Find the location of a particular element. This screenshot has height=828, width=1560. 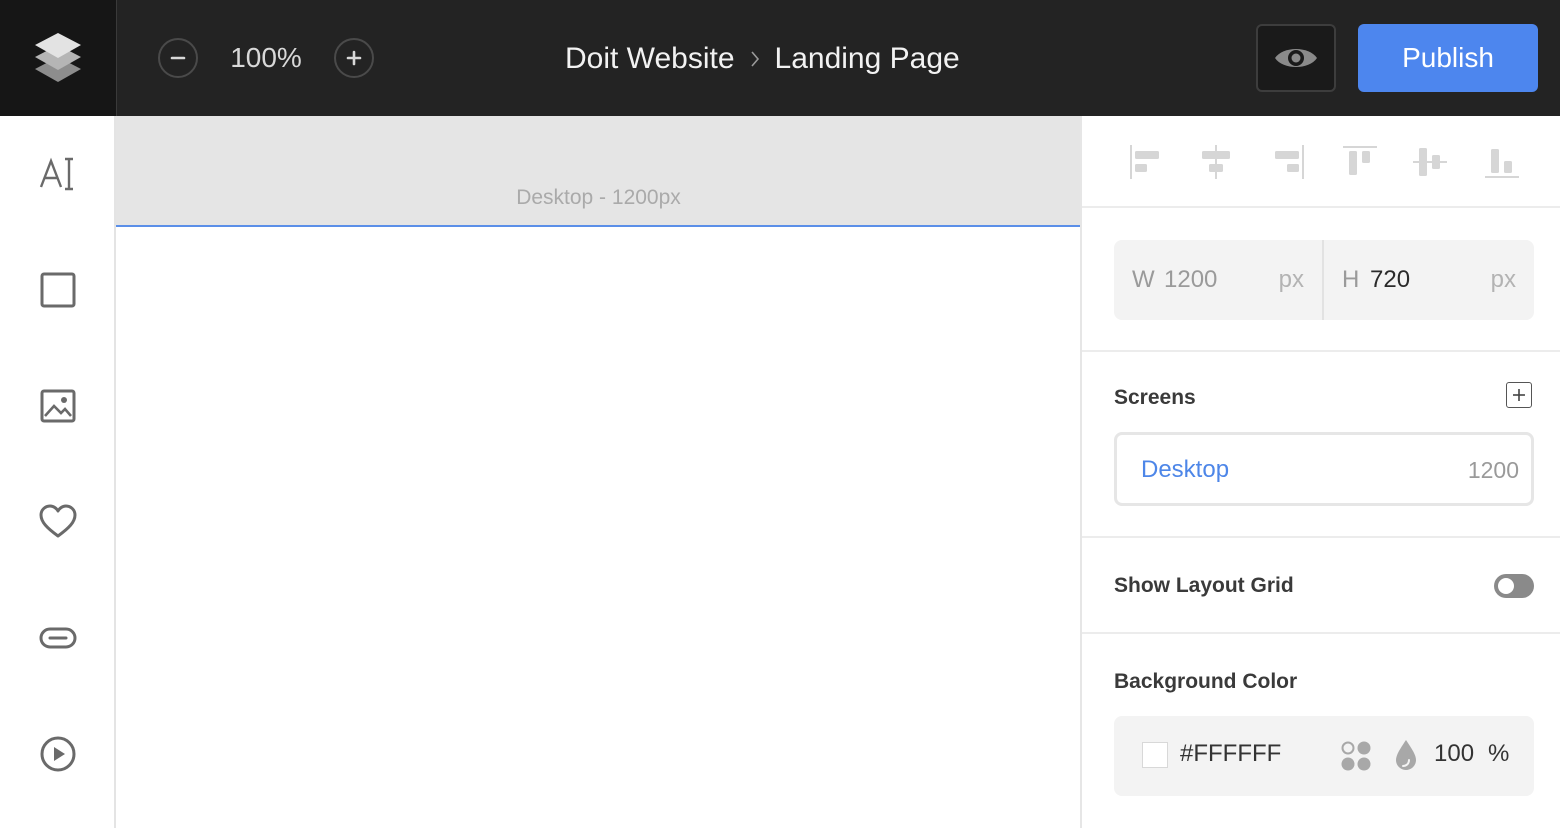

image-tool is located at coordinates (58, 406).